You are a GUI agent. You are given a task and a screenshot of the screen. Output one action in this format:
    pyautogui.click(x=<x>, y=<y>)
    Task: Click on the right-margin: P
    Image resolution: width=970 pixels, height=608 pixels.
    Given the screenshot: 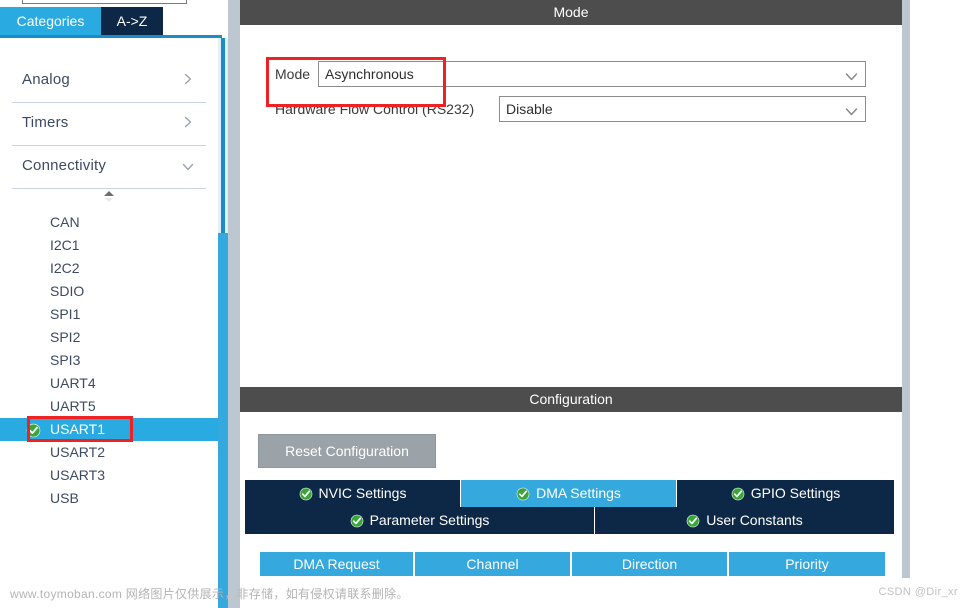 What is the action you would take?
    pyautogui.click(x=940, y=289)
    